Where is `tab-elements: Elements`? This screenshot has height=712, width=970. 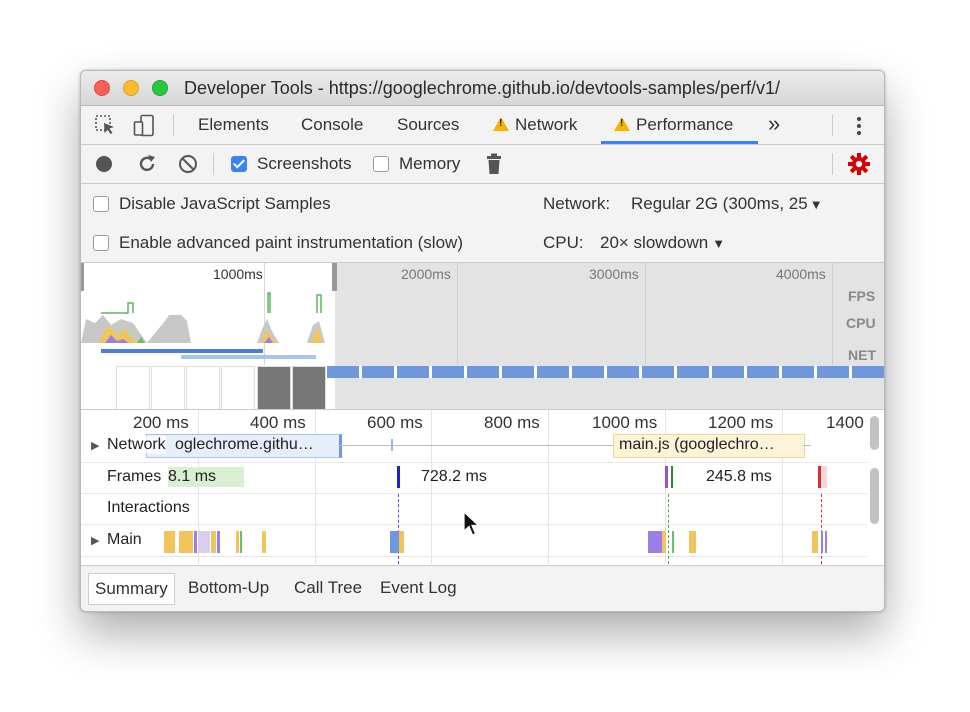 tab-elements: Elements is located at coordinates (233, 125).